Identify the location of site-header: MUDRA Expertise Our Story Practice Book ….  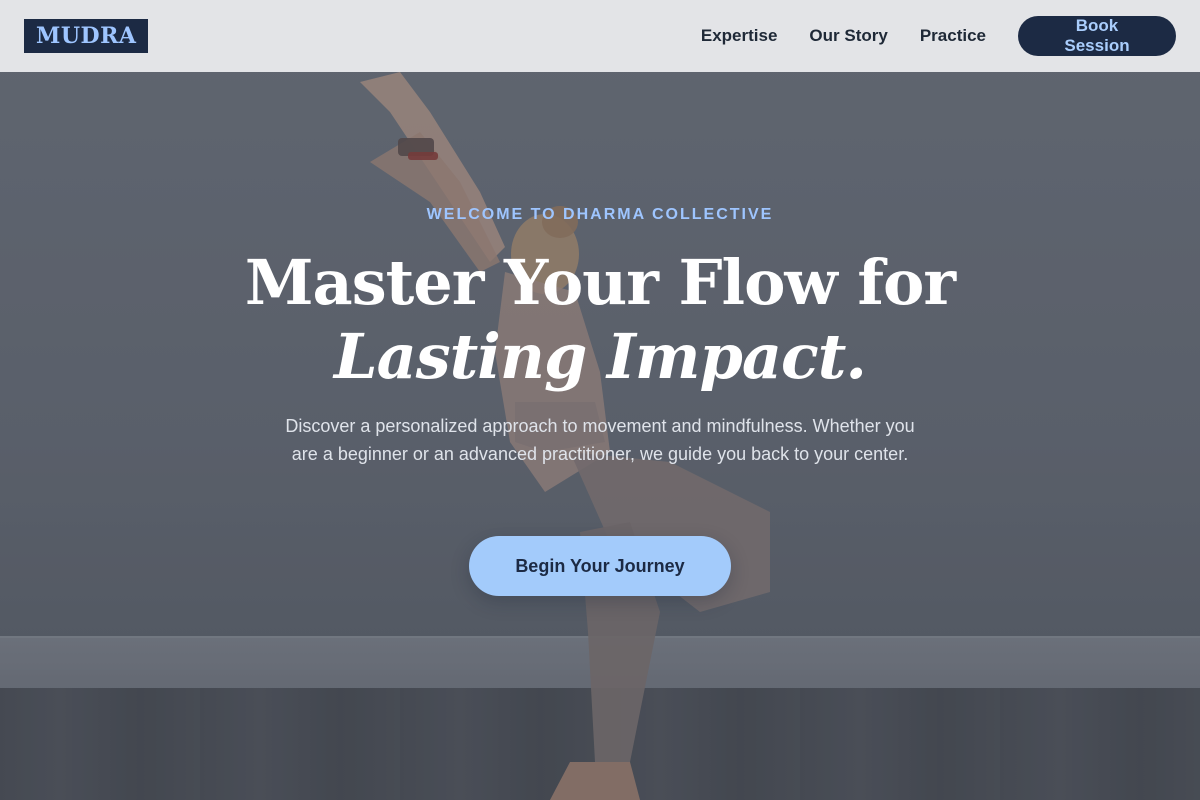
(600, 36).